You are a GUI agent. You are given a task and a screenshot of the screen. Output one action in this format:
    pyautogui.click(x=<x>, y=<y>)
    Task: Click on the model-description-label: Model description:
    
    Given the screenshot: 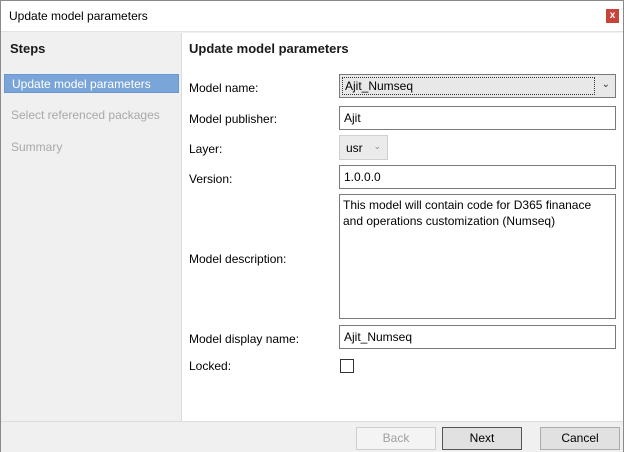 What is the action you would take?
    pyautogui.click(x=238, y=259)
    